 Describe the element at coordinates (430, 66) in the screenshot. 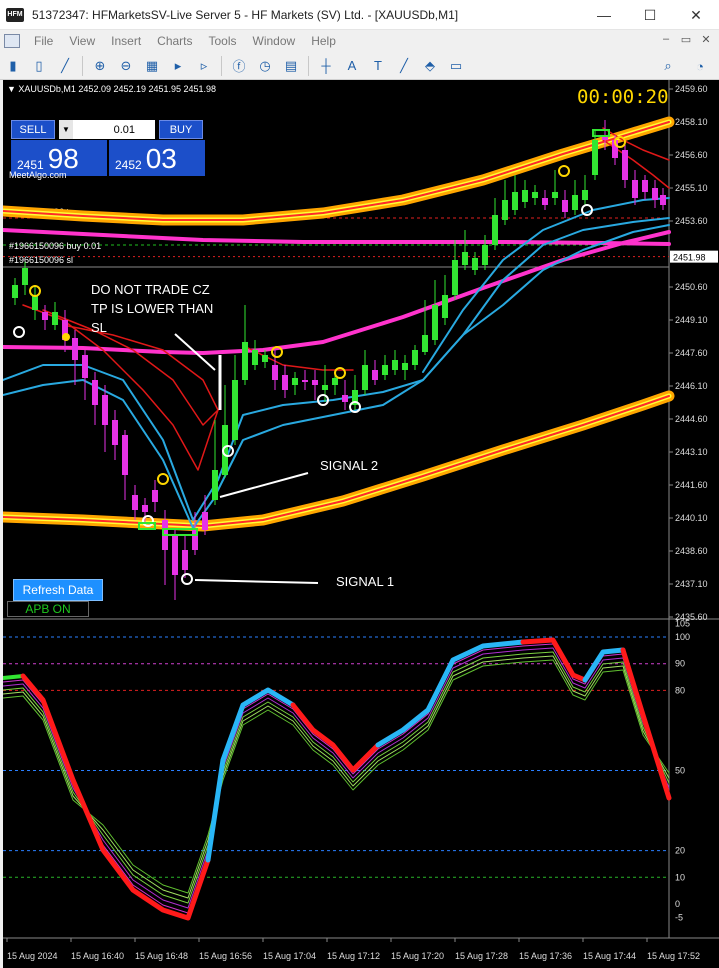

I see `shapes-icon: ⬘` at that location.